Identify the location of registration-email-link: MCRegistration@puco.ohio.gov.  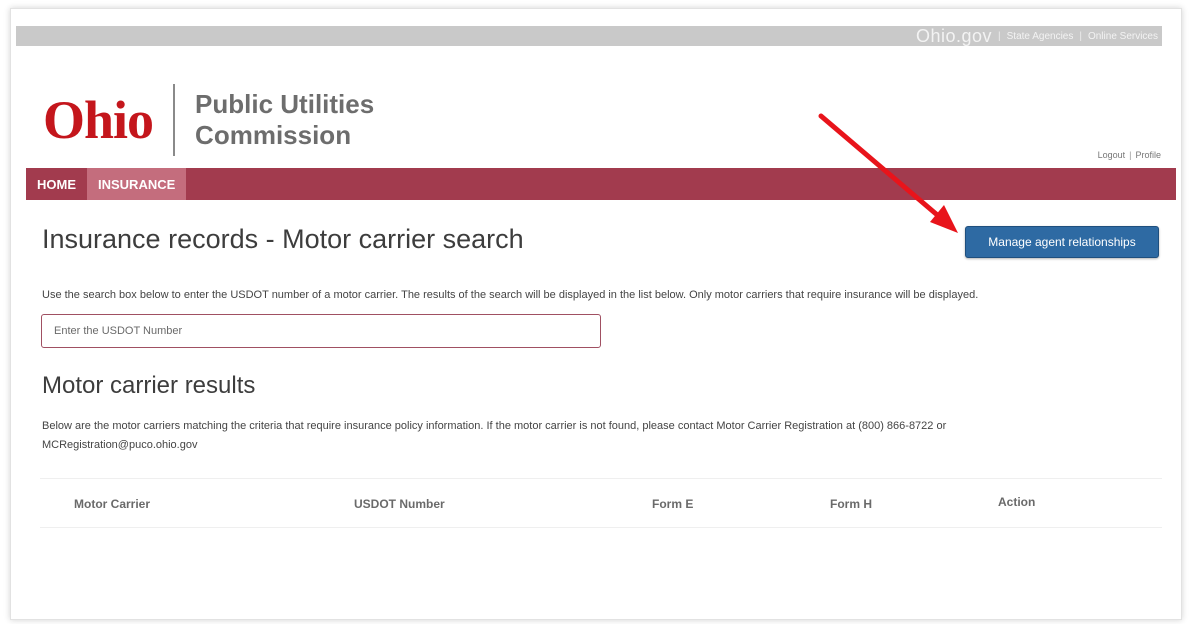
(119, 445).